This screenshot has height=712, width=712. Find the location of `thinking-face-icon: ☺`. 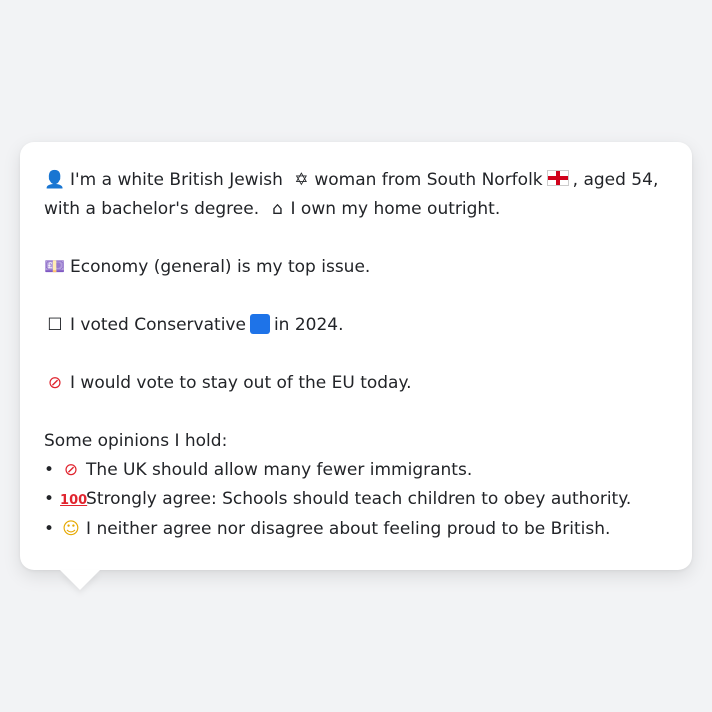

thinking-face-icon: ☺ is located at coordinates (71, 529).